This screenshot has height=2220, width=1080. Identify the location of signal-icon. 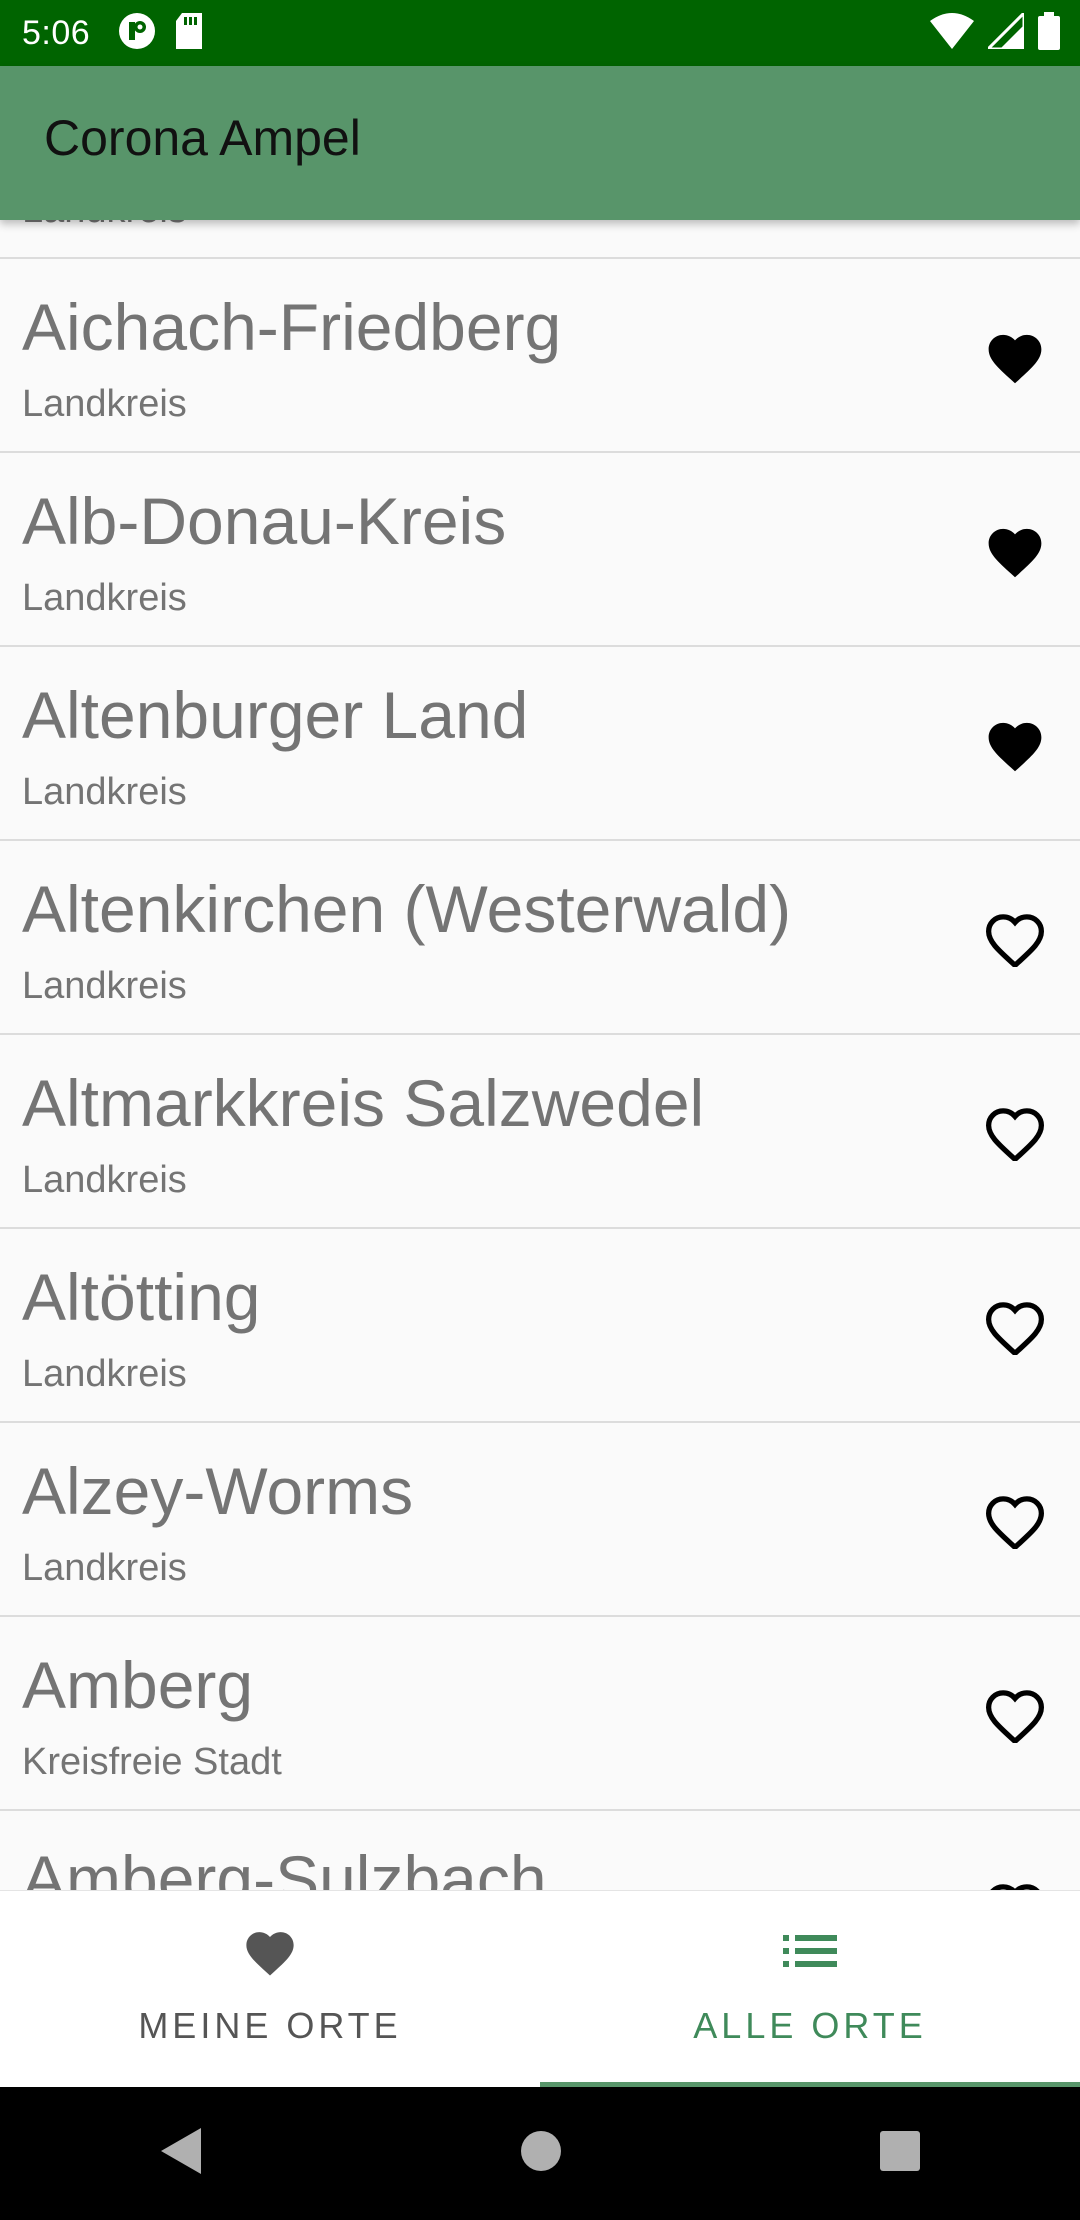
(1005, 31).